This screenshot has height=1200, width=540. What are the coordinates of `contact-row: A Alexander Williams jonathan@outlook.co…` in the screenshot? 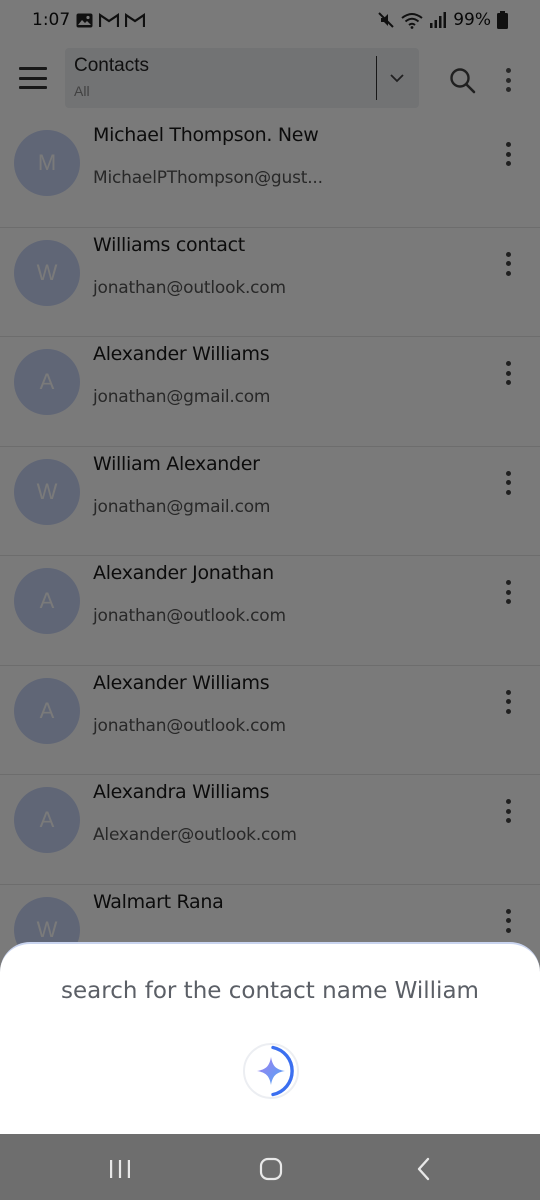 It's located at (270, 720).